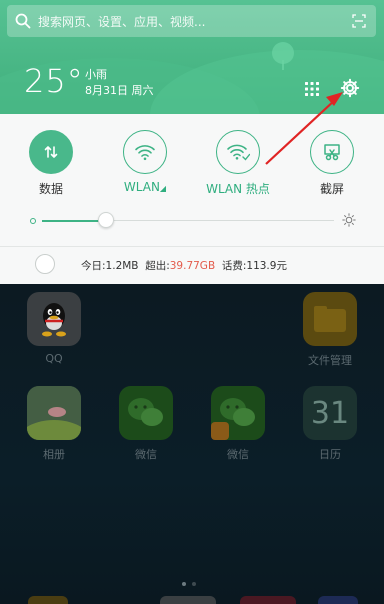  Describe the element at coordinates (96, 74) in the screenshot. I see `weather-condition: 小雨` at that location.